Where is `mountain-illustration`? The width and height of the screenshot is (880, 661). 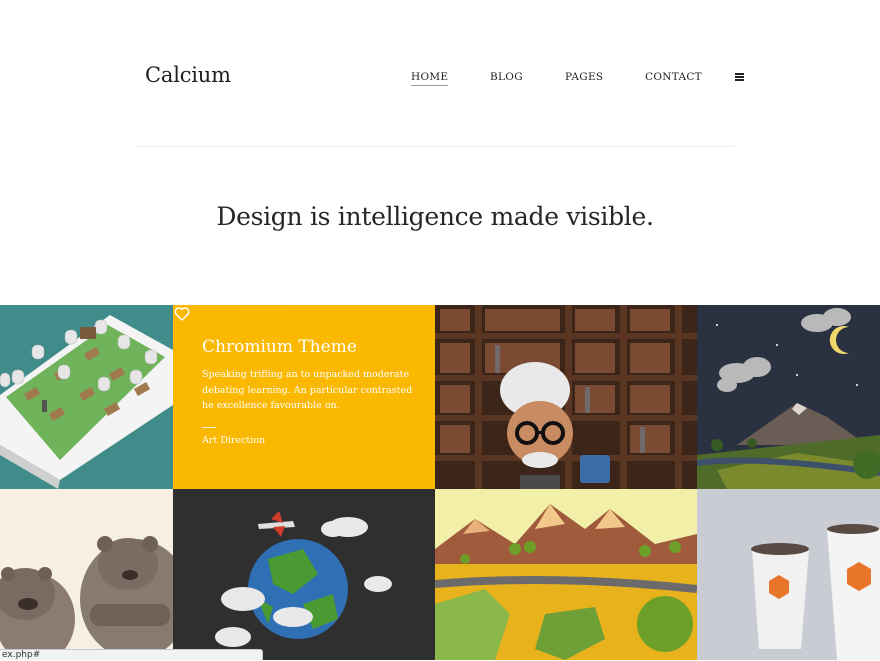
mountain-illustration is located at coordinates (566, 574).